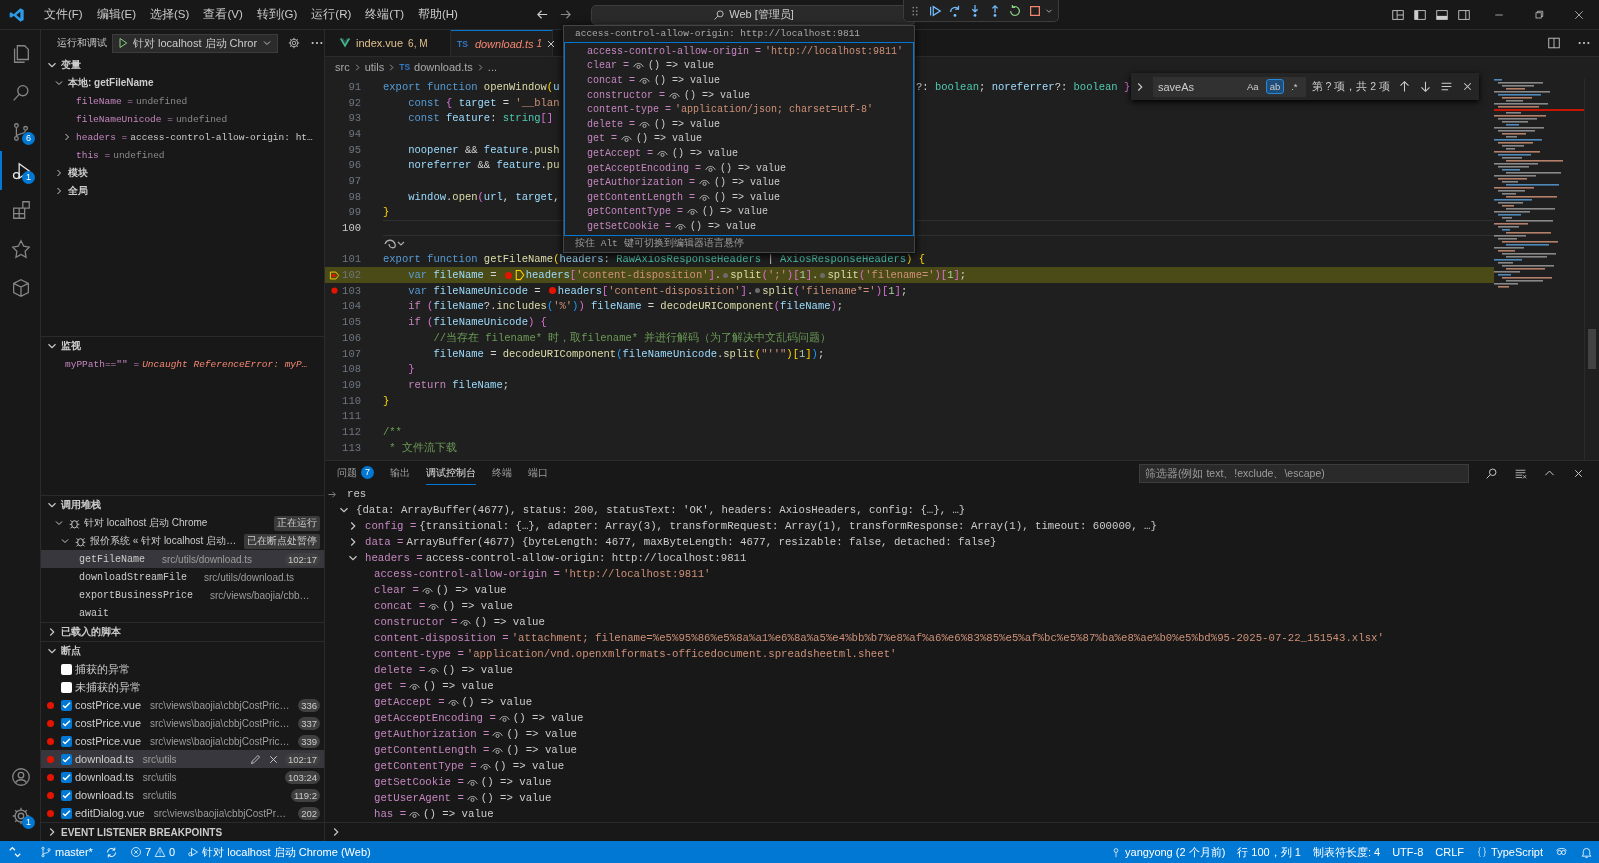  I want to click on find-in-selection-icon, so click(1446, 86).